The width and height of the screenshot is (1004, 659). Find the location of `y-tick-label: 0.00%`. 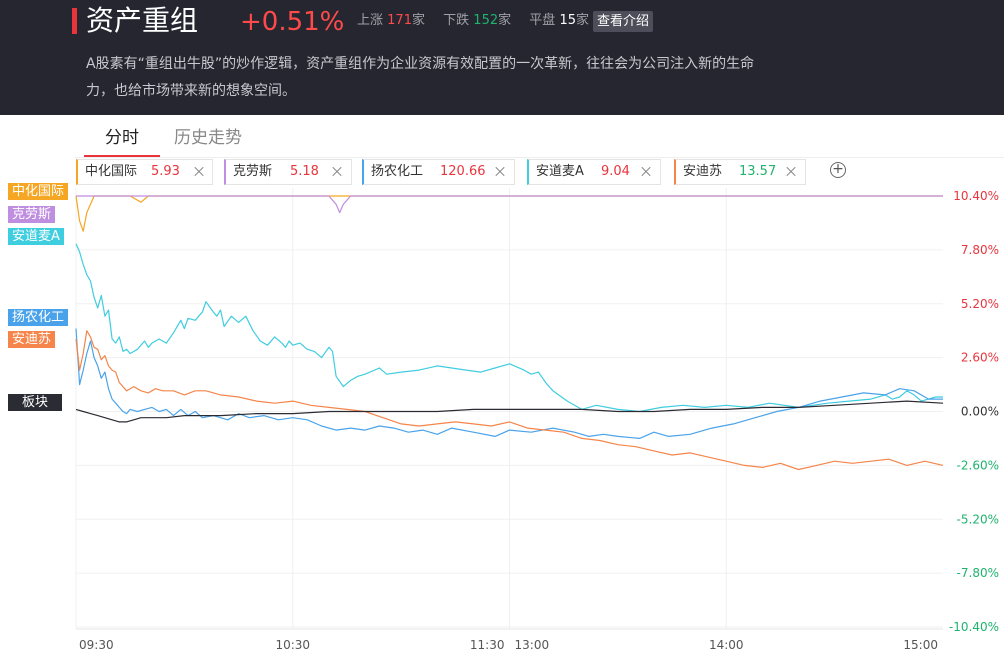

y-tick-label: 0.00% is located at coordinates (980, 412).